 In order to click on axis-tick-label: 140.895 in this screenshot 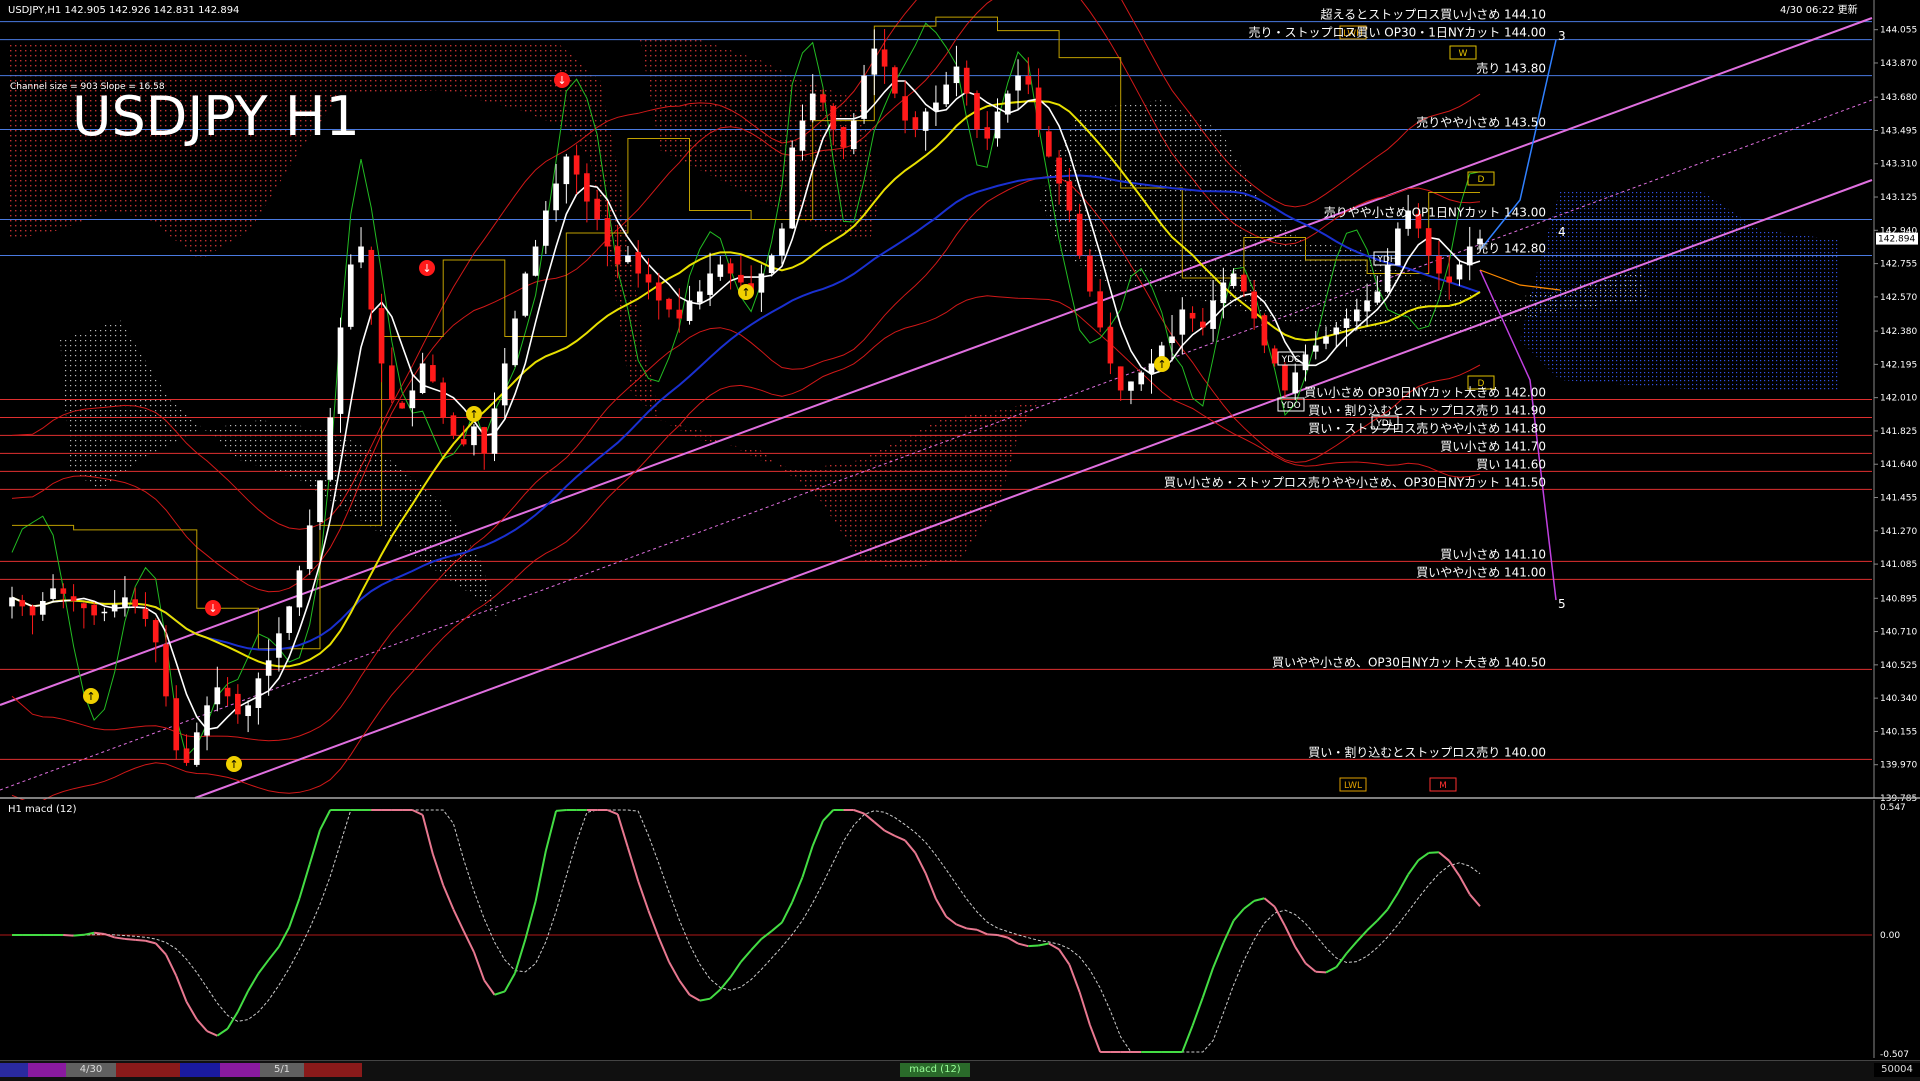, I will do `click(1898, 599)`.